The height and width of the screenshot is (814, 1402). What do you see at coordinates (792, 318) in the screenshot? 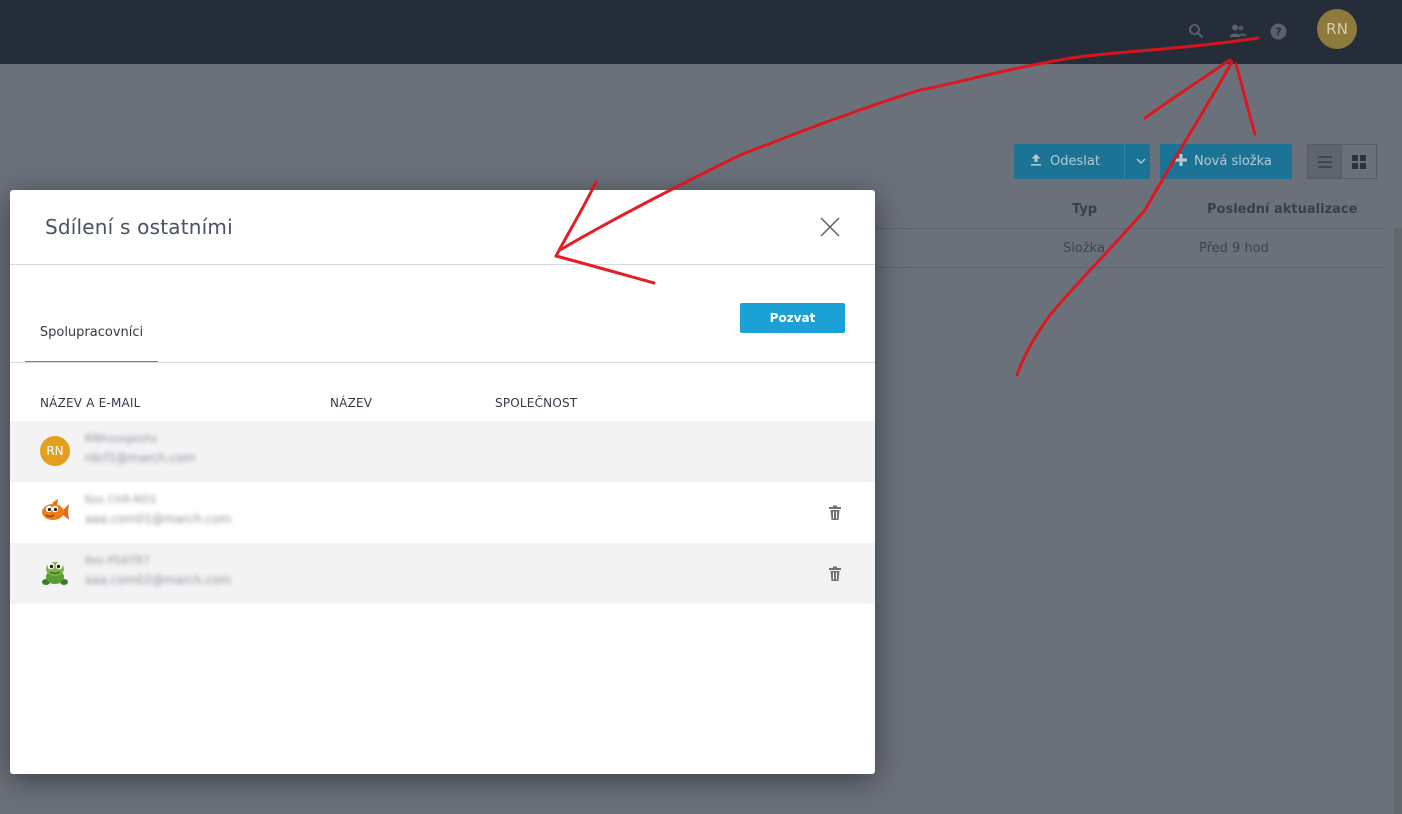
I see `invite-button: Pozvat` at bounding box center [792, 318].